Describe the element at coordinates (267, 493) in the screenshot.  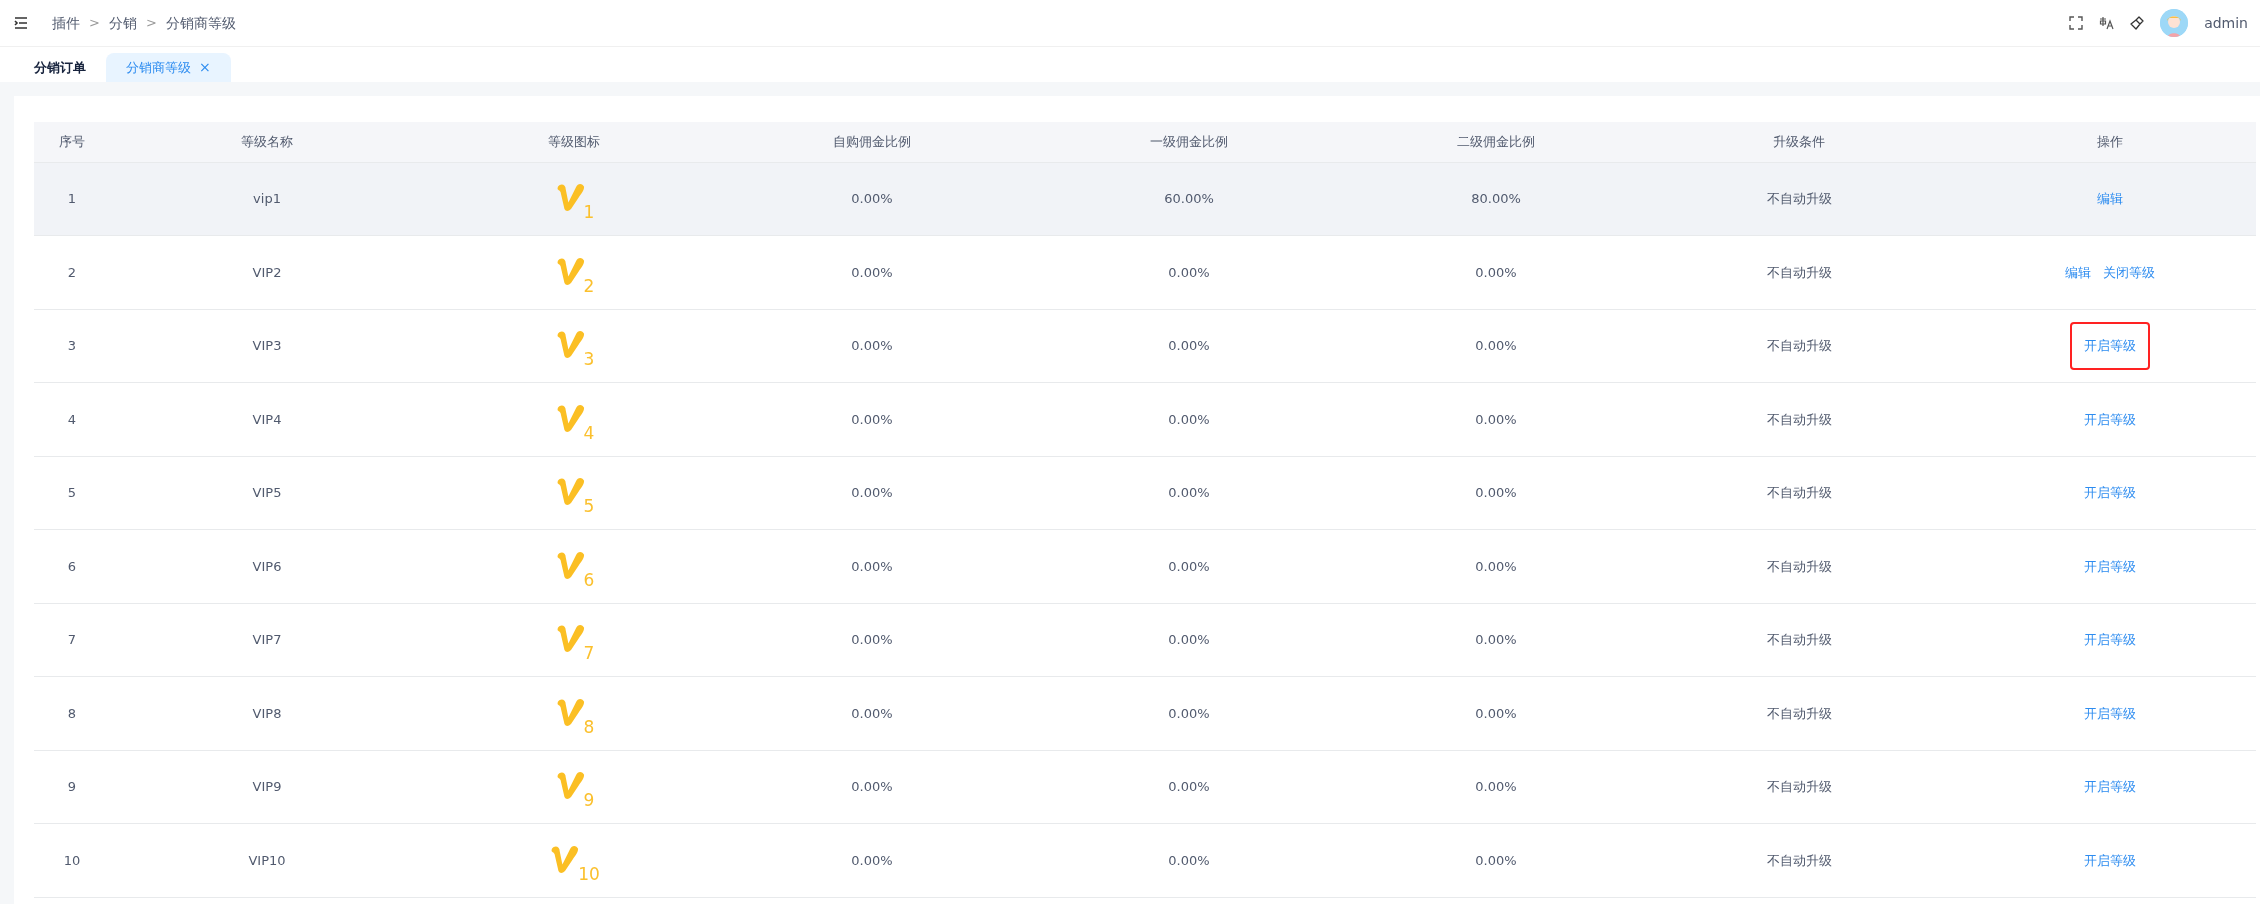
I see `table-cell: VIP5` at that location.